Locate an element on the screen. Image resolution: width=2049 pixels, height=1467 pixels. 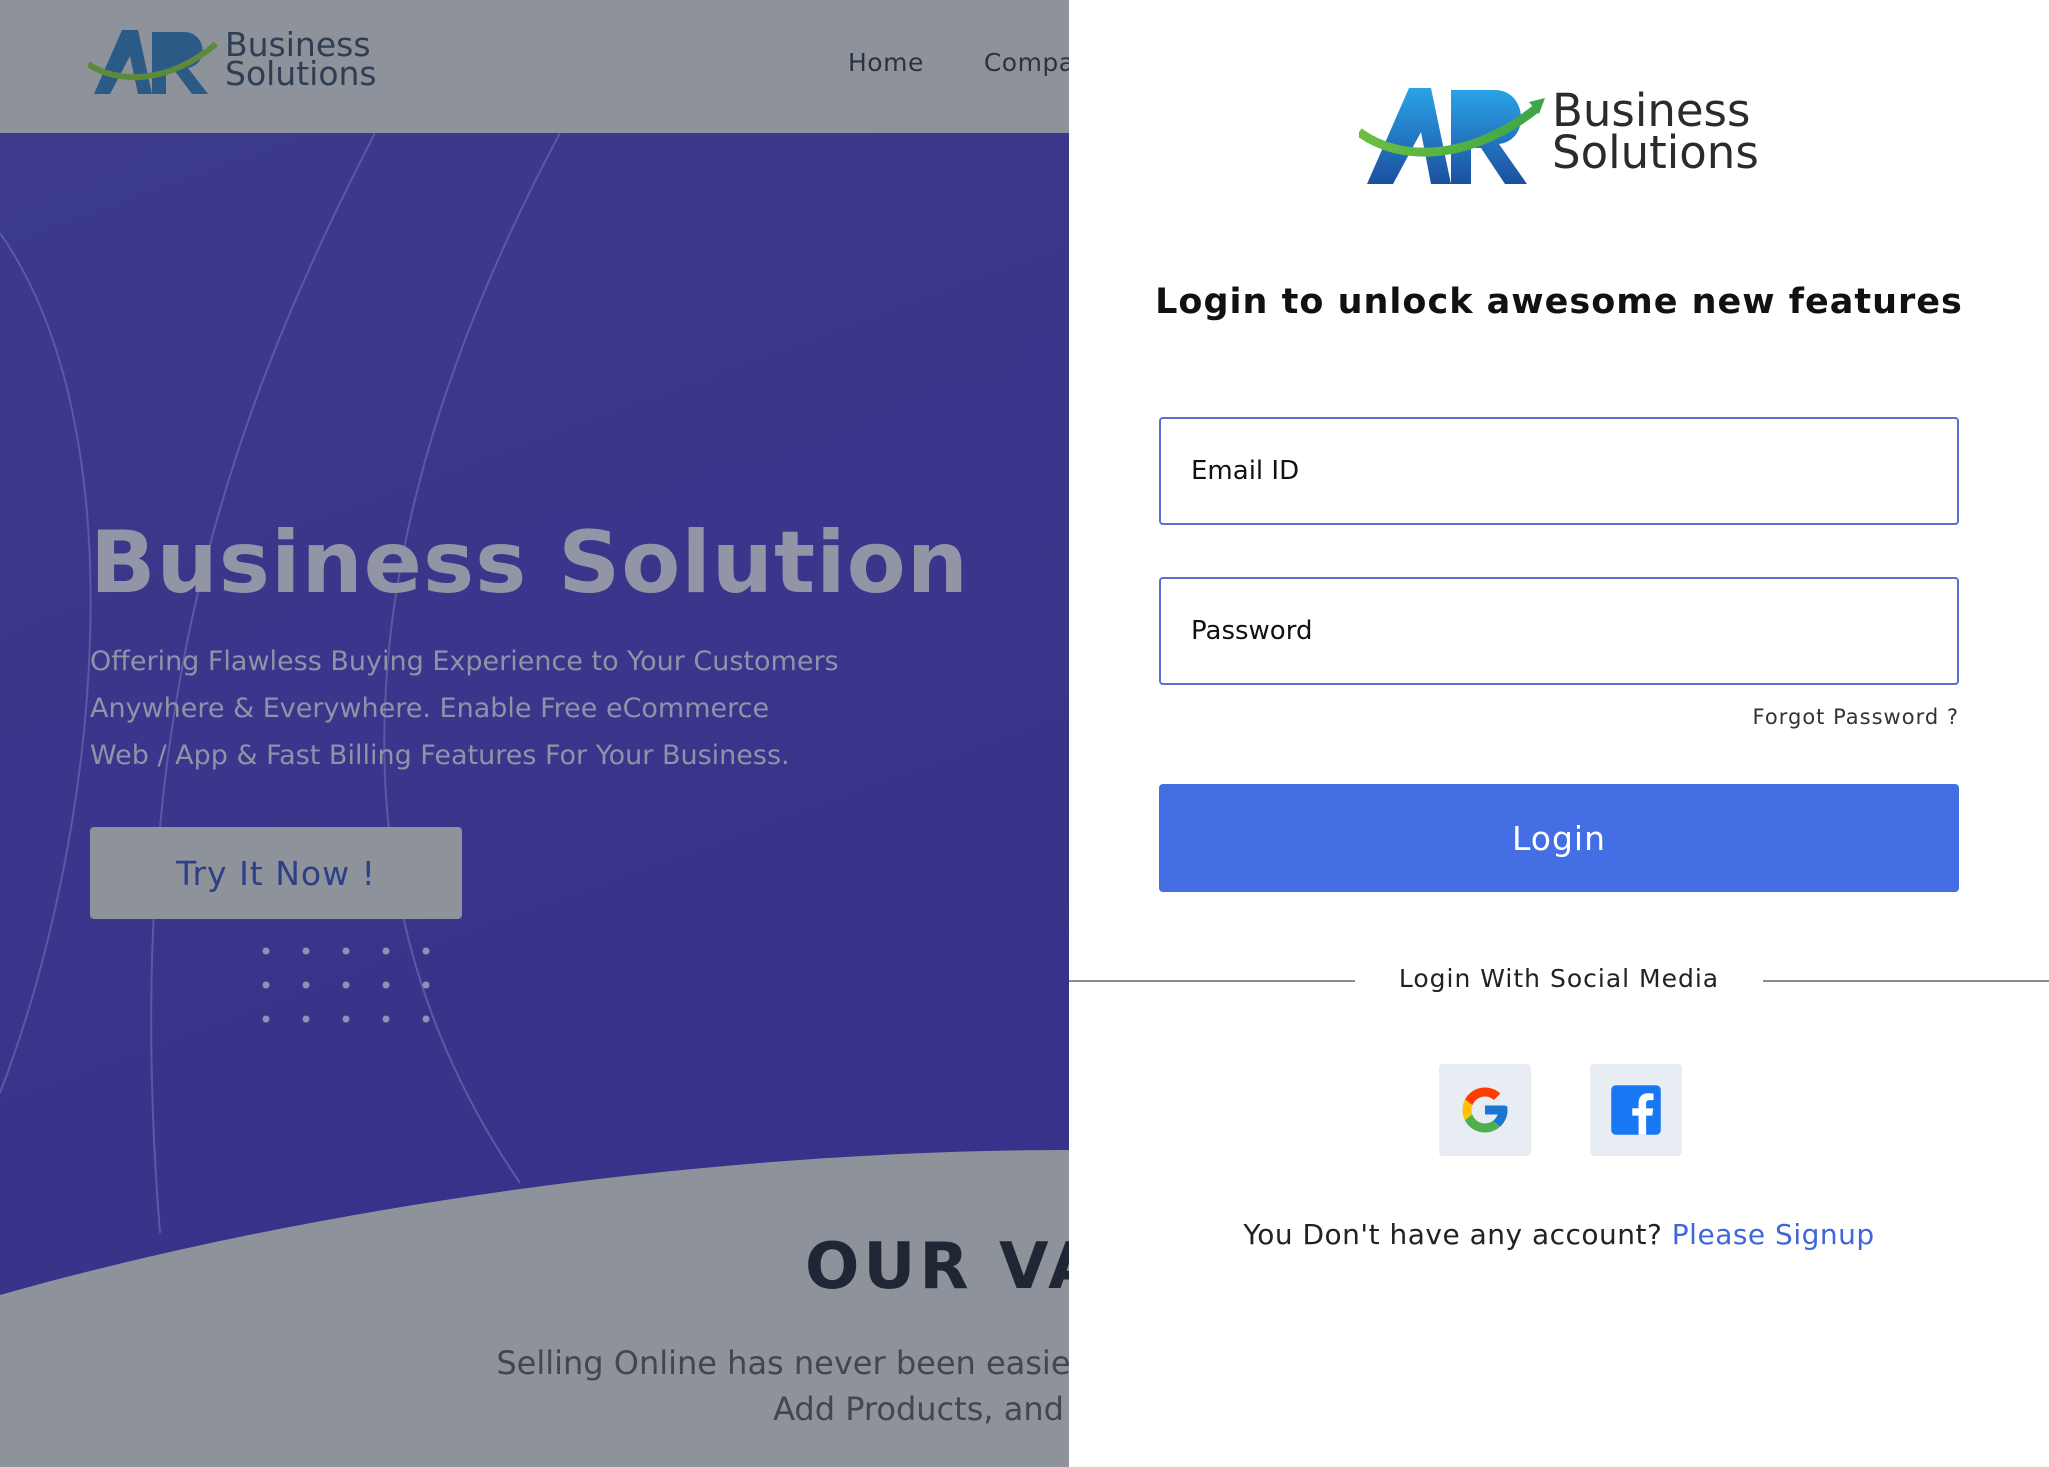
values-text-line: Add Products, and St is located at coordinates (940, 1409).